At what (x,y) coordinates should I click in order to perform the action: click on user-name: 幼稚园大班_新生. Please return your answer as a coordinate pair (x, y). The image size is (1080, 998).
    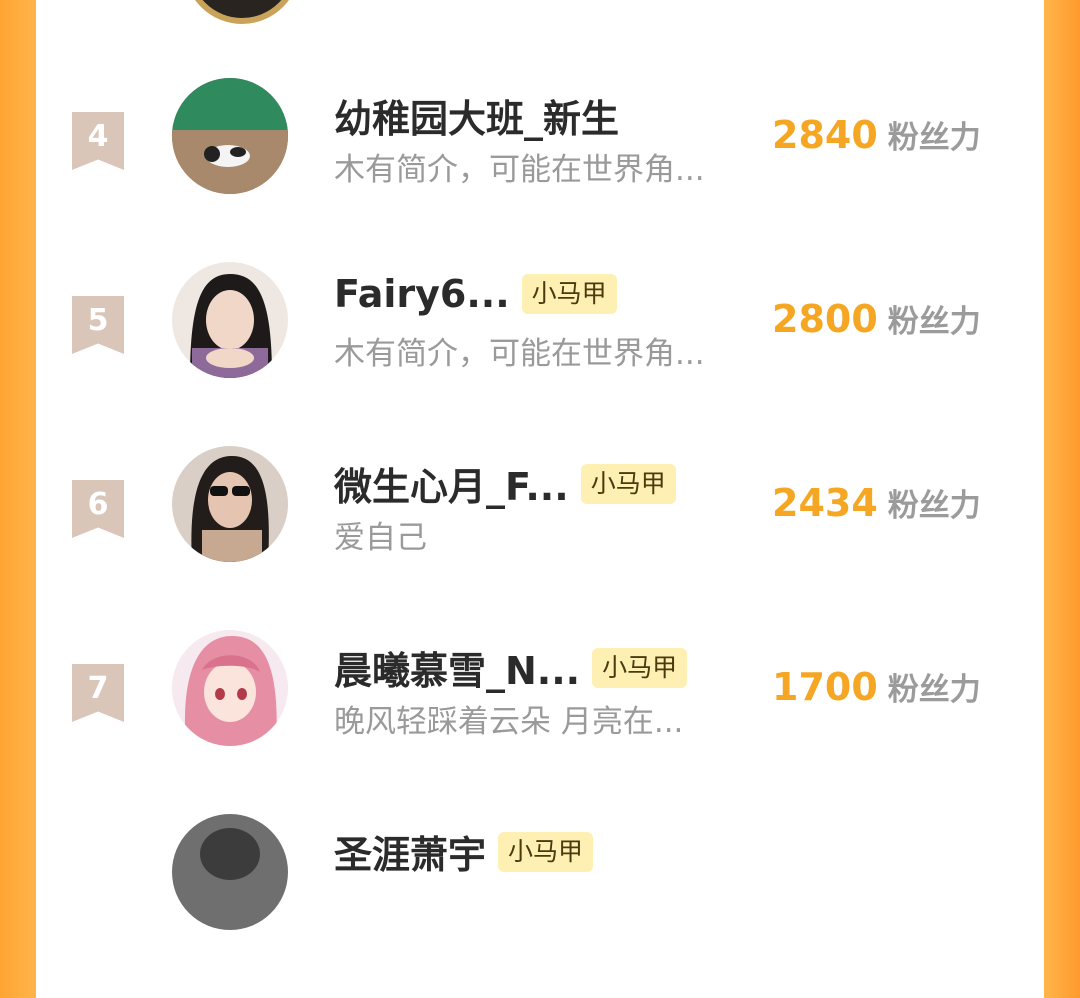
    Looking at the image, I should click on (476, 115).